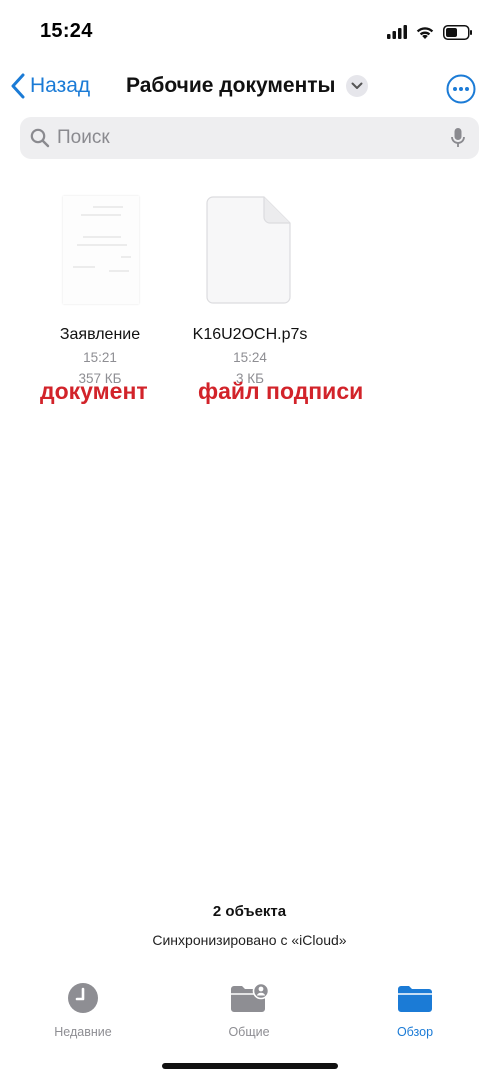 The image size is (499, 1080). I want to click on folder-icon, so click(415, 999).